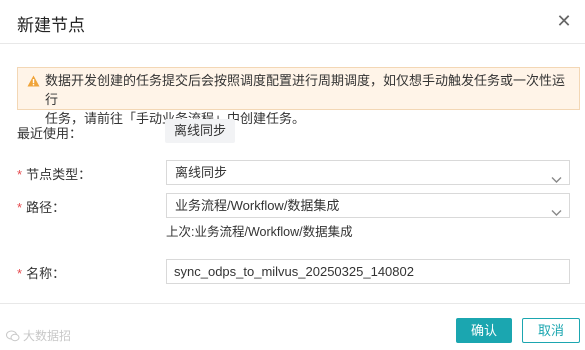 The height and width of the screenshot is (350, 585). Describe the element at coordinates (292, 22) in the screenshot. I see `dialog-header: 新建节点 ✕` at that location.